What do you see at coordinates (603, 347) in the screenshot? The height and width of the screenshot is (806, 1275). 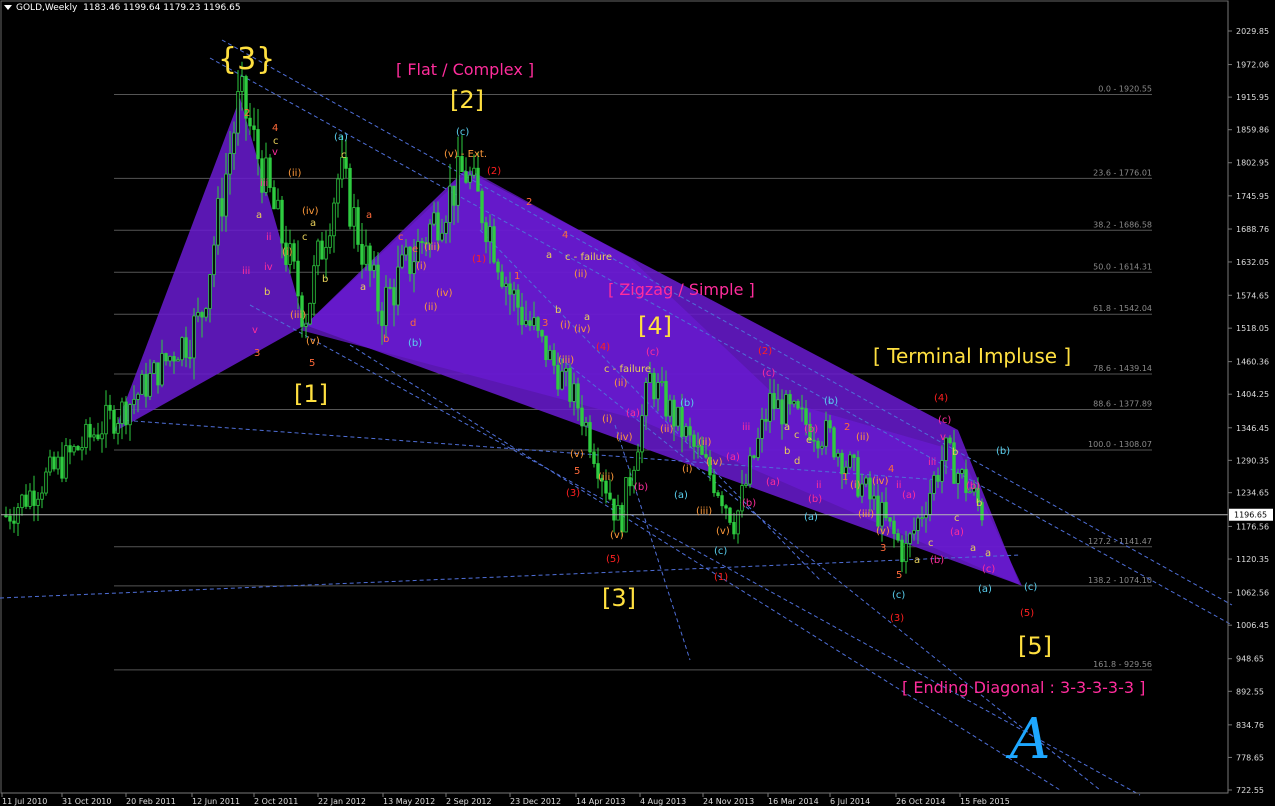 I see `wave-mark-48: (4)` at bounding box center [603, 347].